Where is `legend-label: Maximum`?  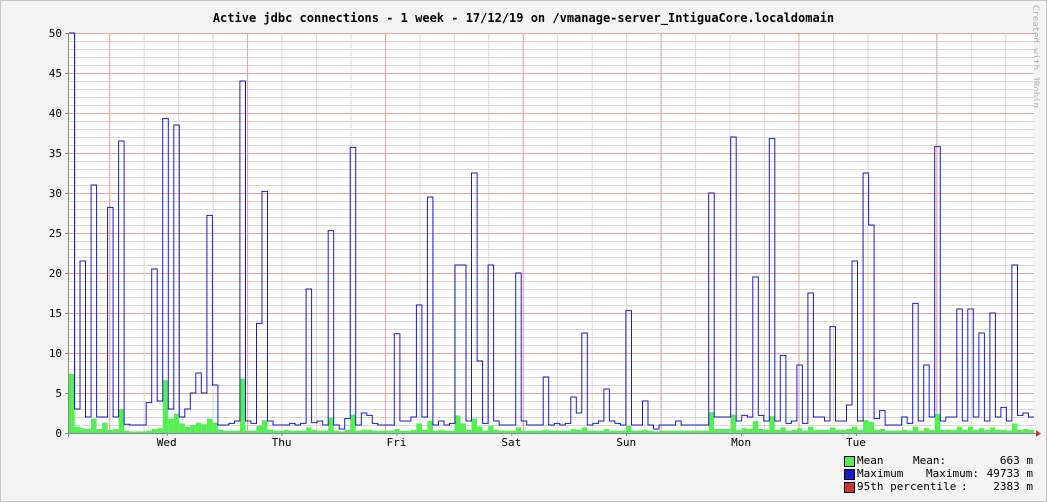
legend-label: Maximum is located at coordinates (880, 473).